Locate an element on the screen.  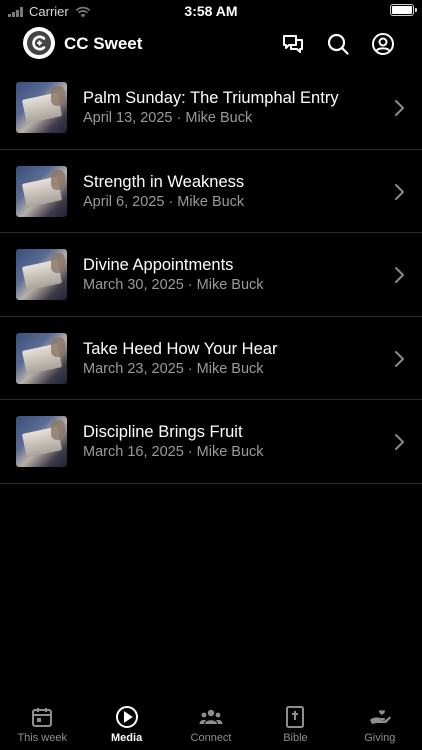
giving-hand-icon is located at coordinates (380, 717).